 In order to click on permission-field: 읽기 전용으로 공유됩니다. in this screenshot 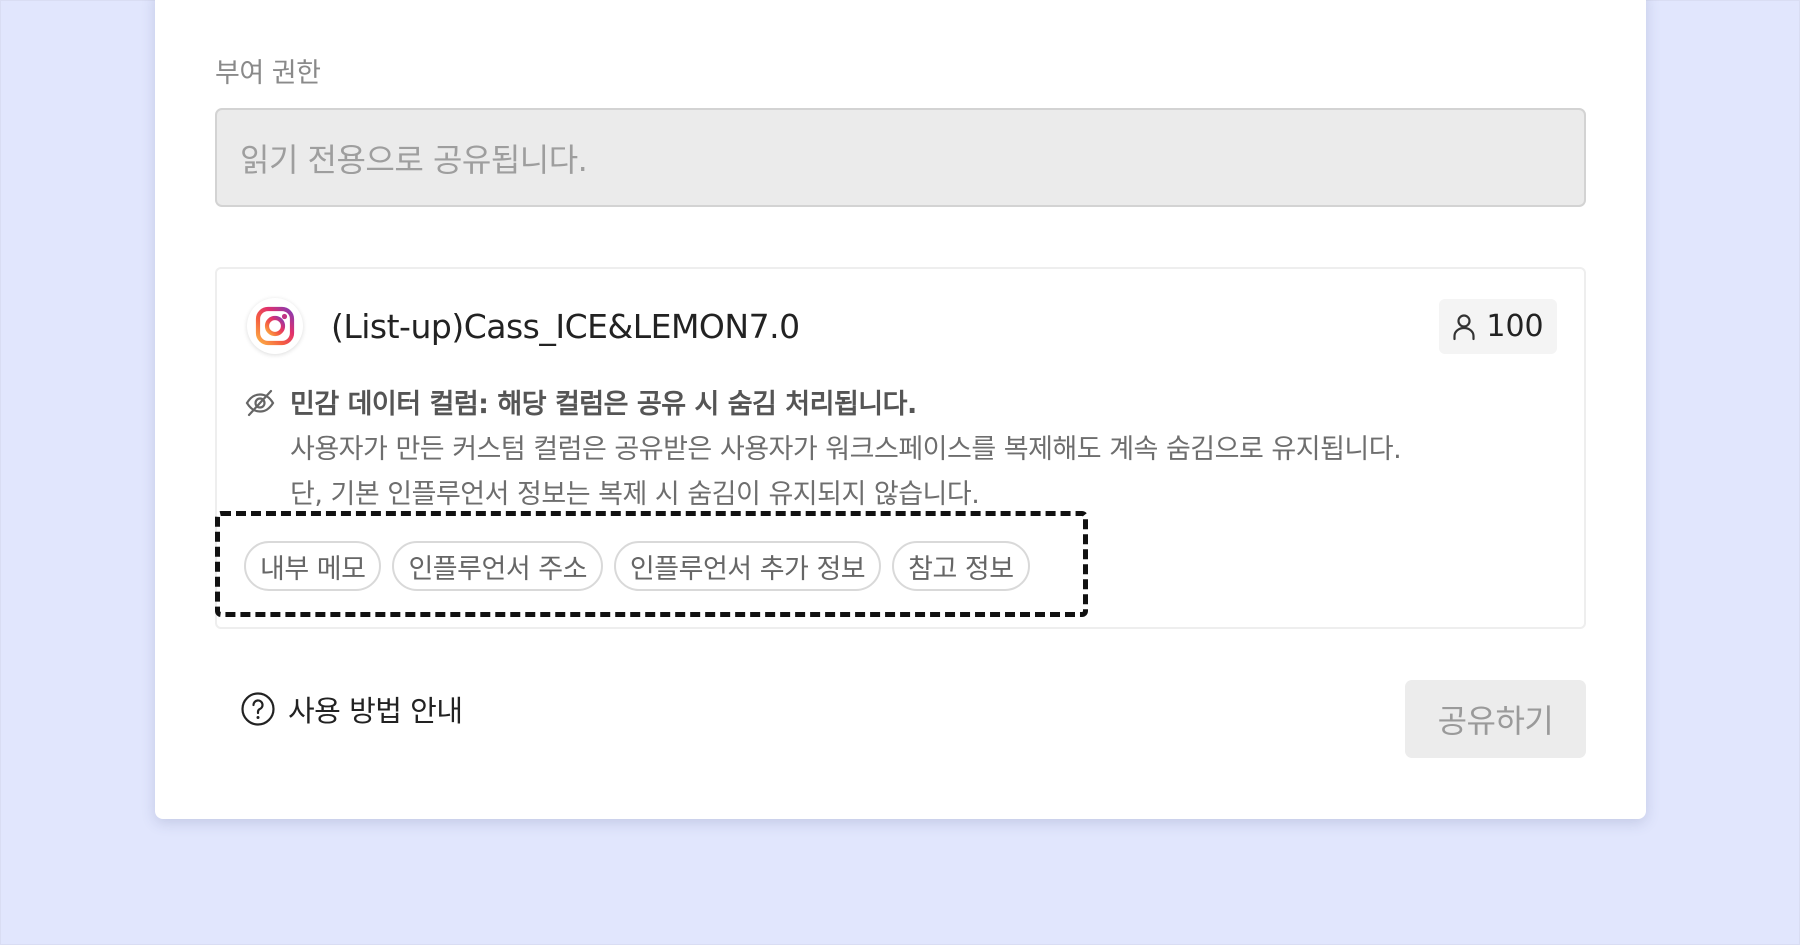, I will do `click(900, 157)`.